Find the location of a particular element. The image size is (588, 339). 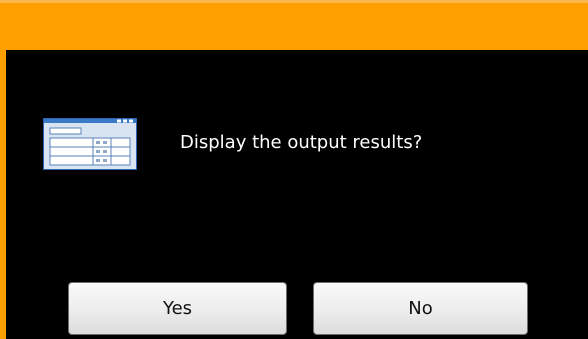

yes-button-label: Yes is located at coordinates (177, 308).